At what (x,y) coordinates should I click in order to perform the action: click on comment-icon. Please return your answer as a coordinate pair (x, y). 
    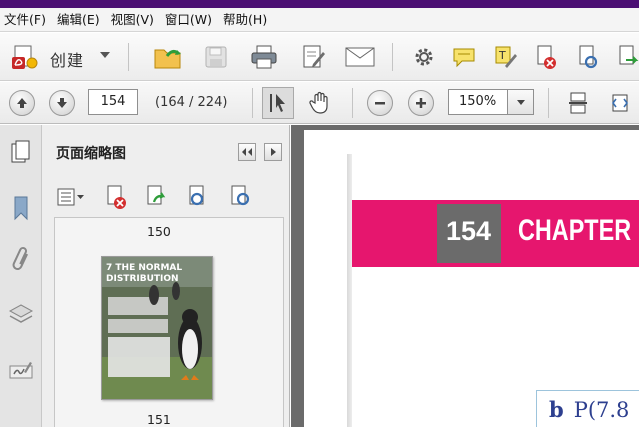
    Looking at the image, I should click on (464, 57).